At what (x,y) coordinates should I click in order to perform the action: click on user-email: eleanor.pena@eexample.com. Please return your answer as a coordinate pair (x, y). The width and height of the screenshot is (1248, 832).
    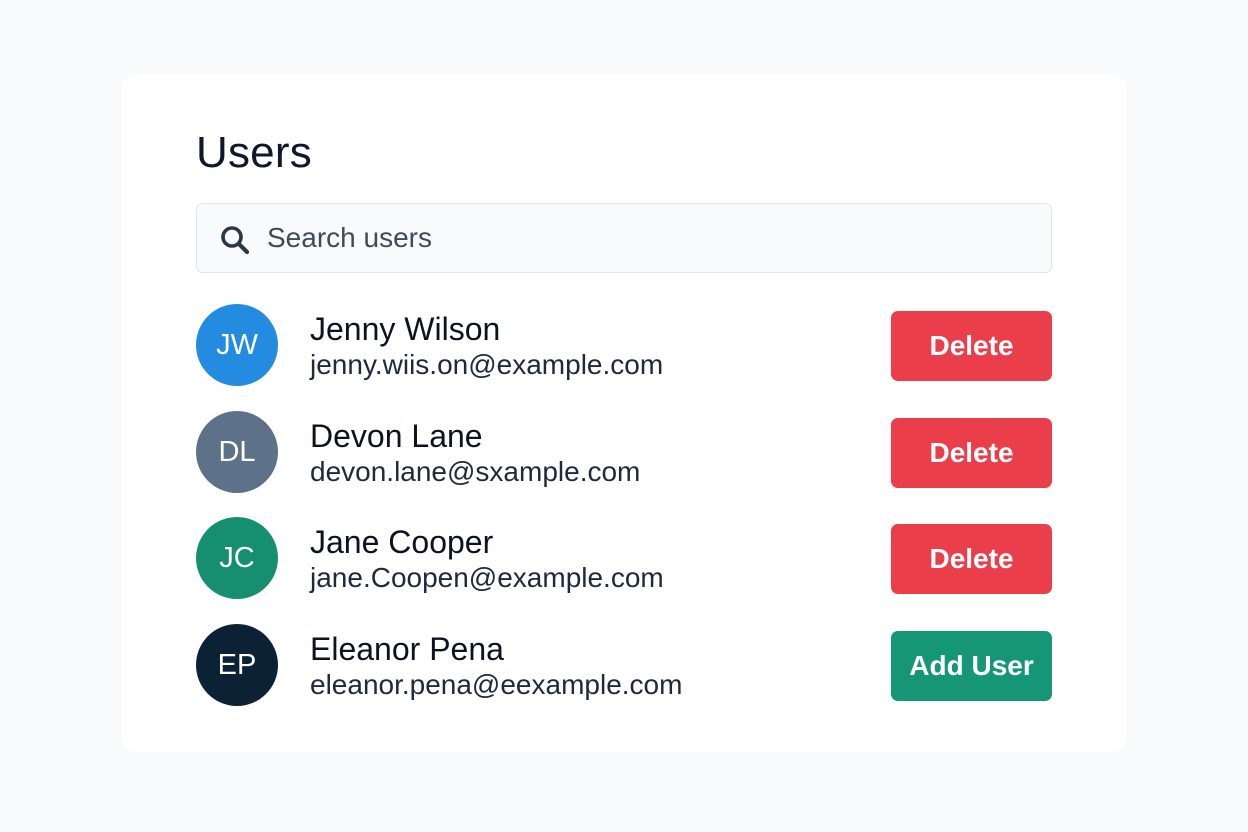
    Looking at the image, I should click on (496, 684).